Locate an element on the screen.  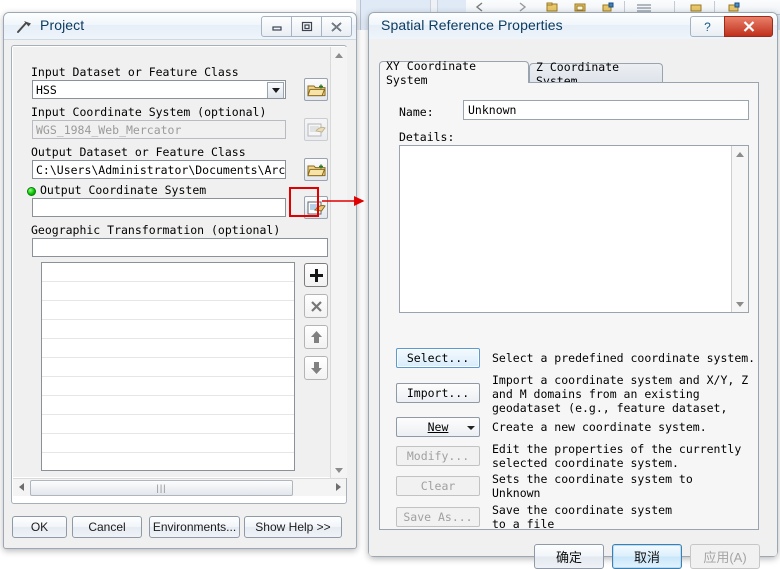
geographic-transformation-label: Geographic Transformation (optional) is located at coordinates (156, 230).